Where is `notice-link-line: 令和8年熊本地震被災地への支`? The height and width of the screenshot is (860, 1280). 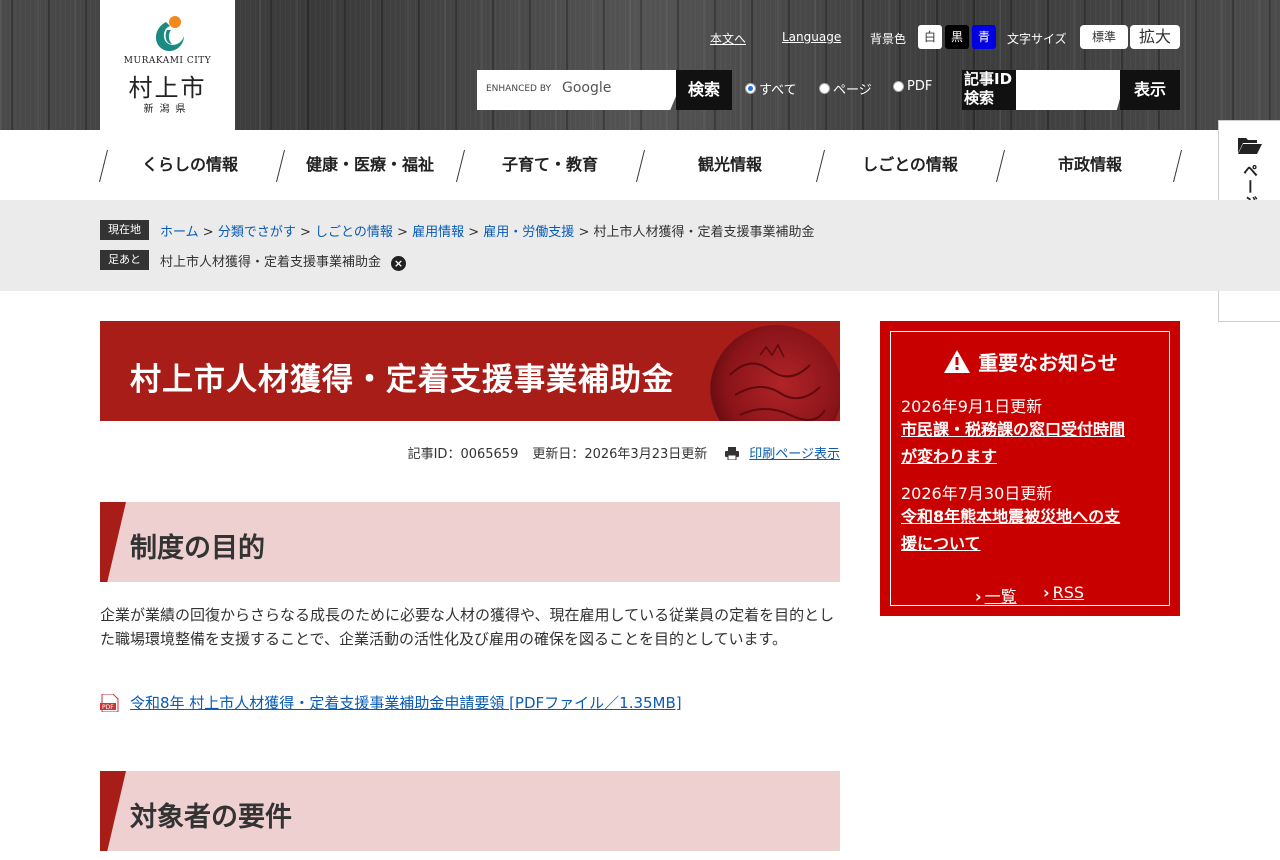 notice-link-line: 令和8年熊本地震被災地への支 is located at coordinates (1033, 516).